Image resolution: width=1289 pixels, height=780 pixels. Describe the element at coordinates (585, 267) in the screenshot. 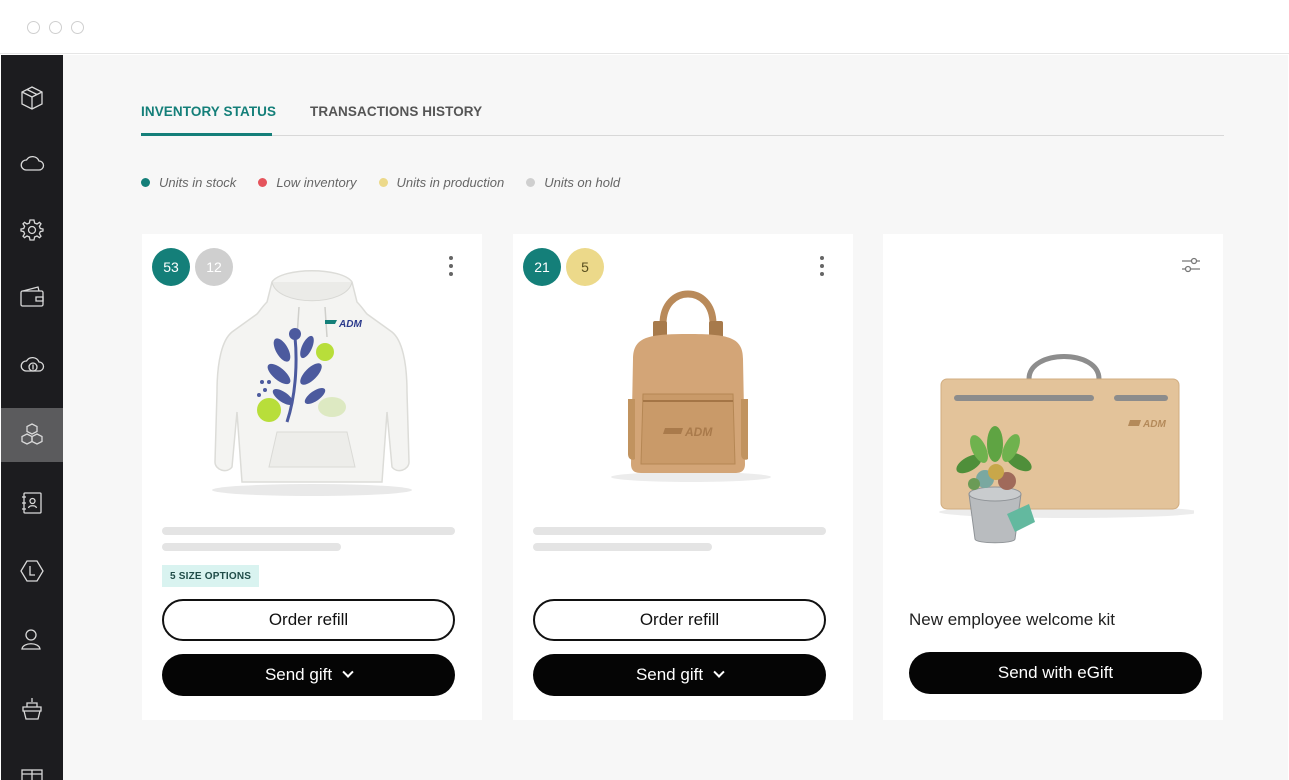

I see `in-production-count-badge: 5` at that location.